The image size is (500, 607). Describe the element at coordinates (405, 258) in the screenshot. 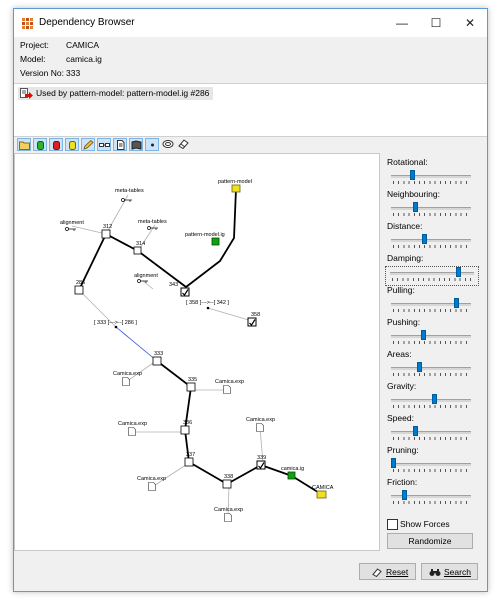

I see `slider-label: Damping:` at that location.